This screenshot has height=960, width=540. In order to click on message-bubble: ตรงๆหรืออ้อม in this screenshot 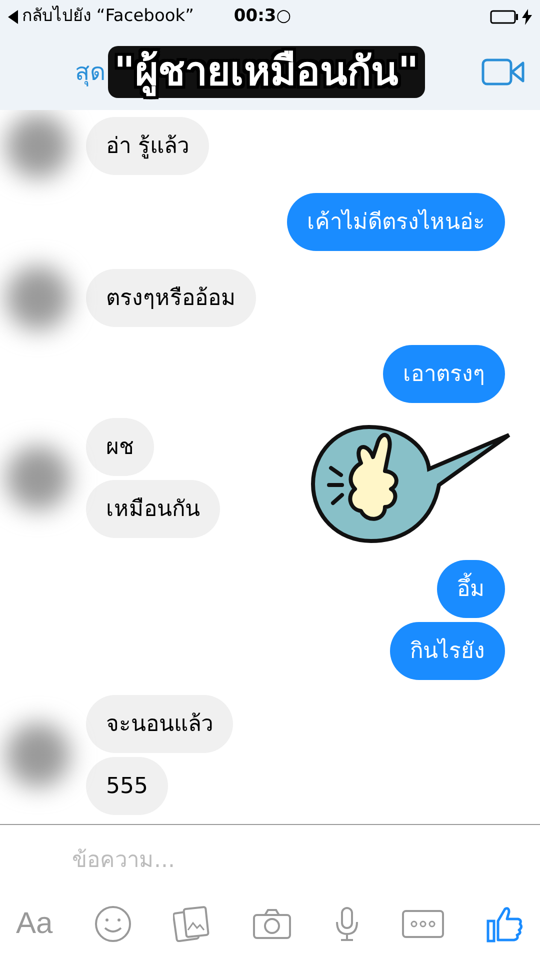, I will do `click(171, 298)`.